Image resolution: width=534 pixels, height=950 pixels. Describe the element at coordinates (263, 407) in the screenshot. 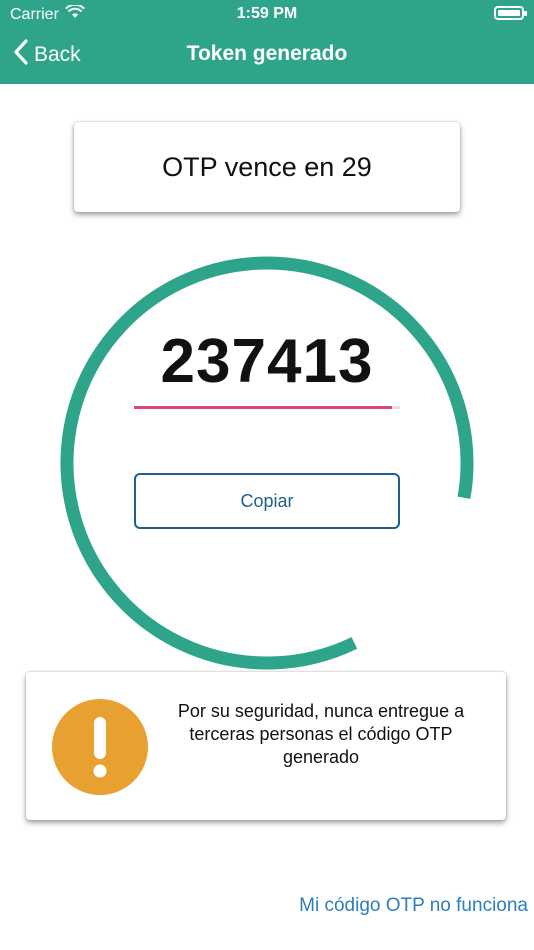

I see `otp-underline-progress` at that location.